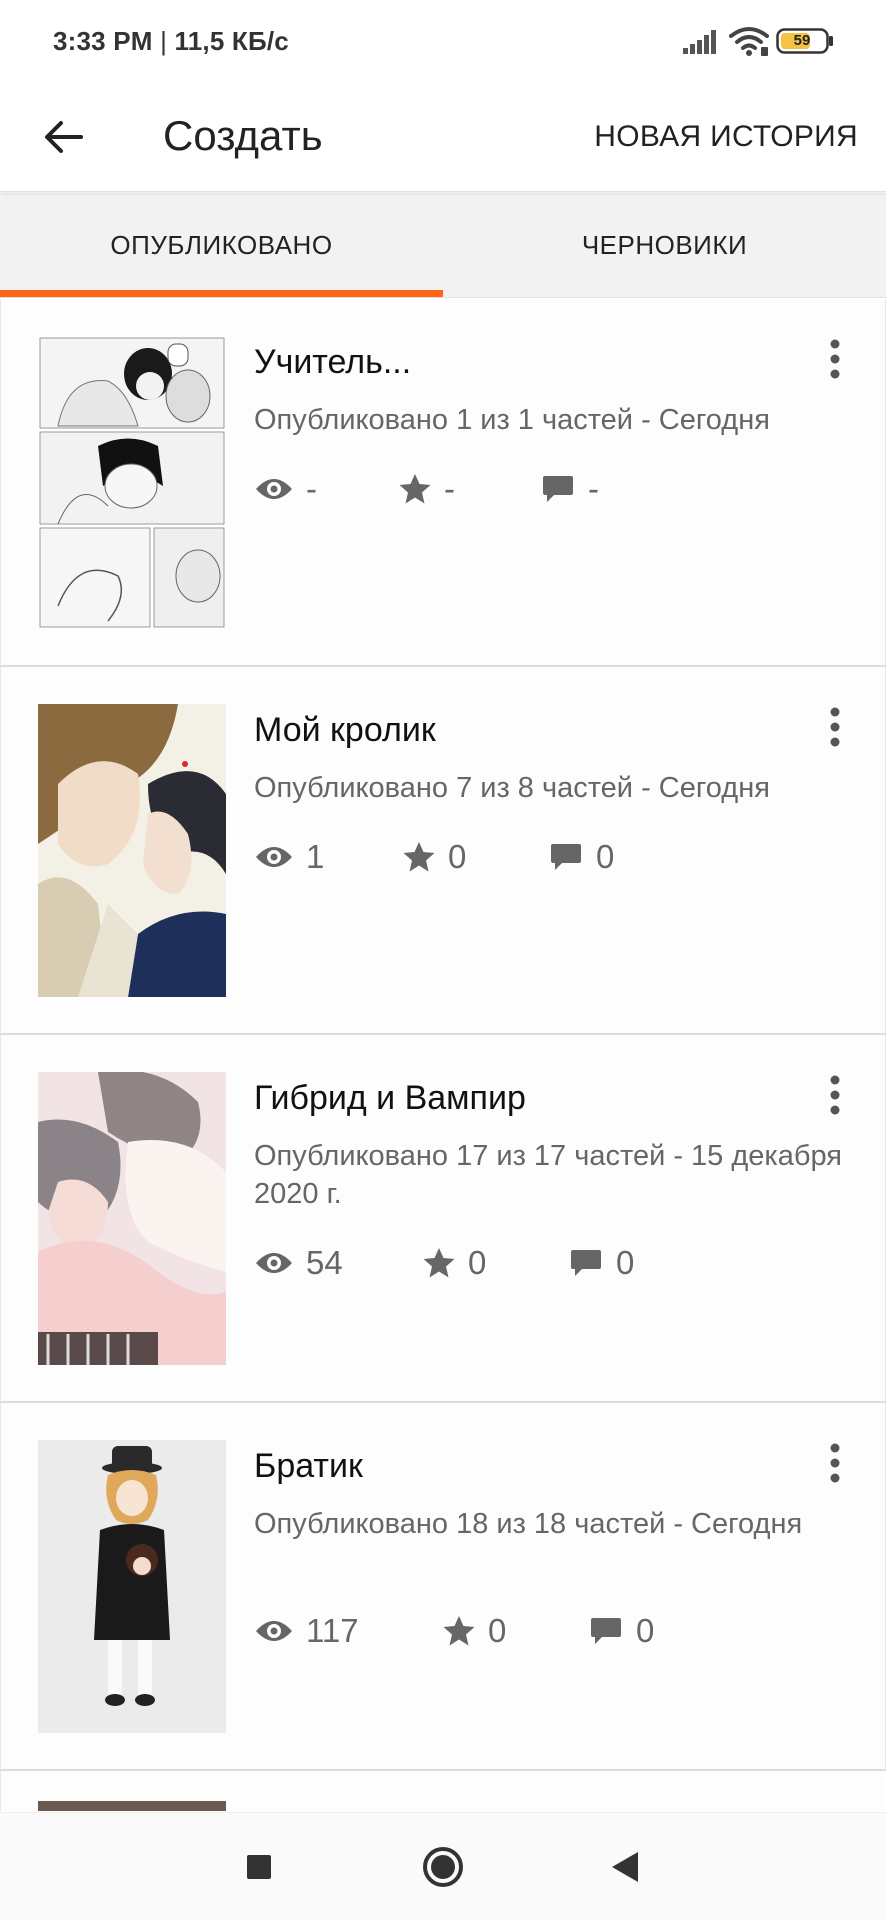  What do you see at coordinates (171, 41) in the screenshot?
I see `status-text: 3:33 PM | 11,5 КБ/с` at bounding box center [171, 41].